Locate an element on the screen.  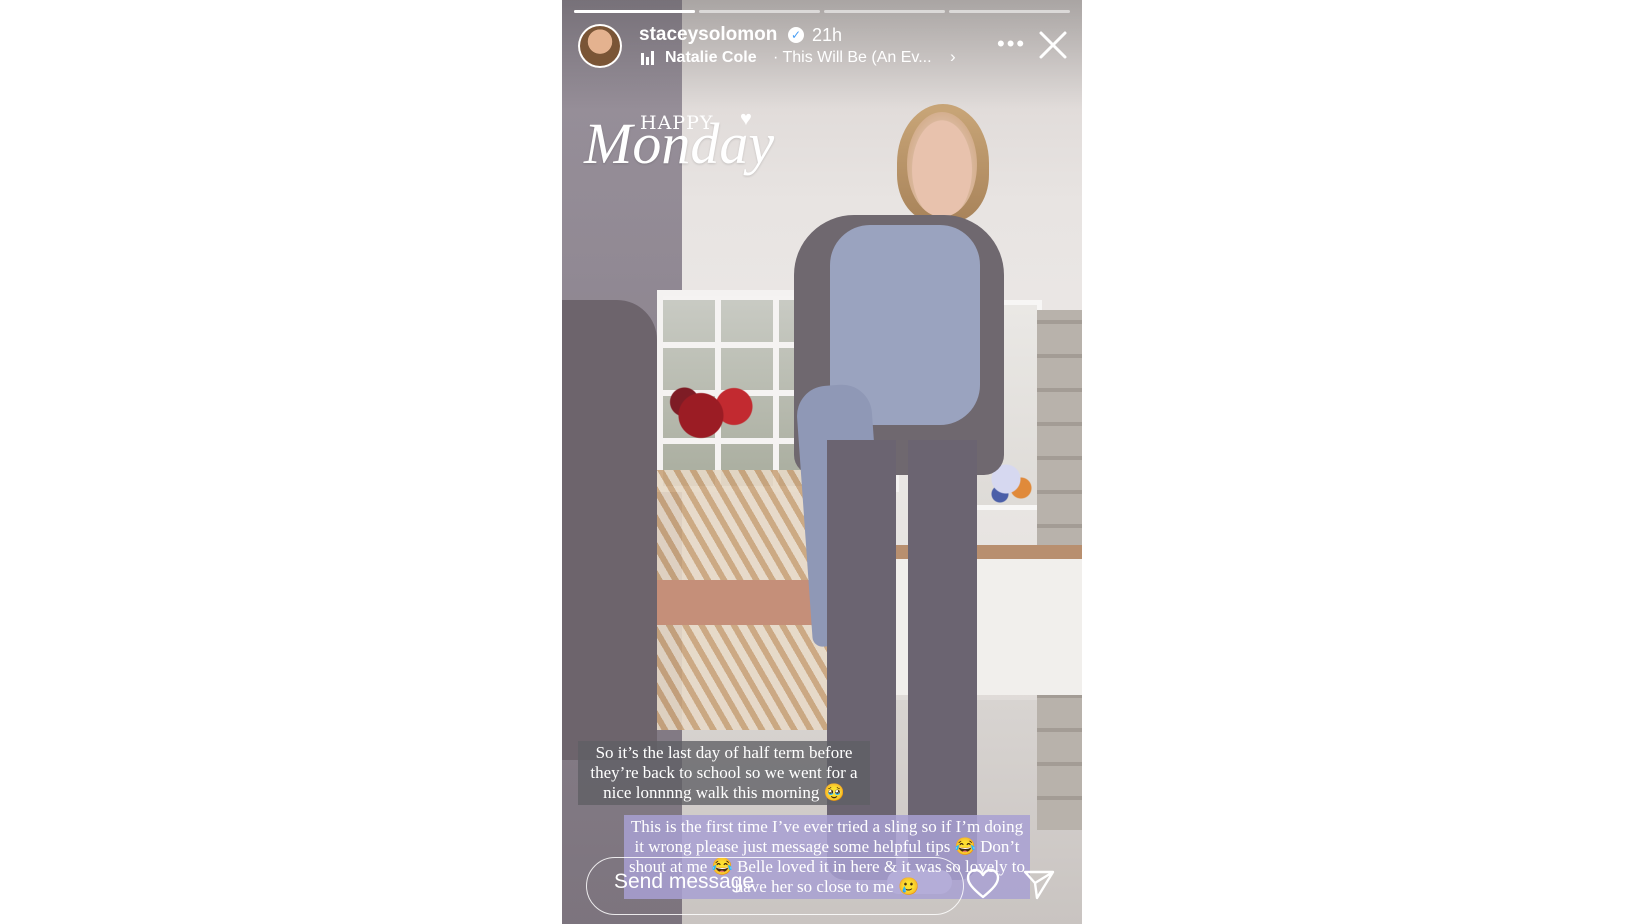
music-artist: Natalie Cole is located at coordinates (711, 58).